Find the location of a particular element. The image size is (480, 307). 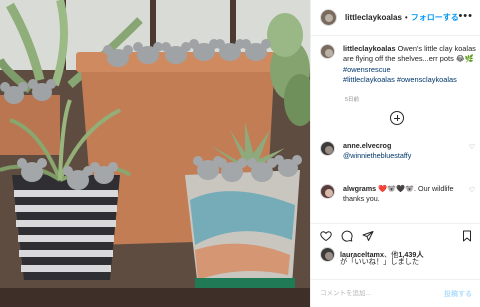

author-username: littleclaykoalas is located at coordinates (373, 17).